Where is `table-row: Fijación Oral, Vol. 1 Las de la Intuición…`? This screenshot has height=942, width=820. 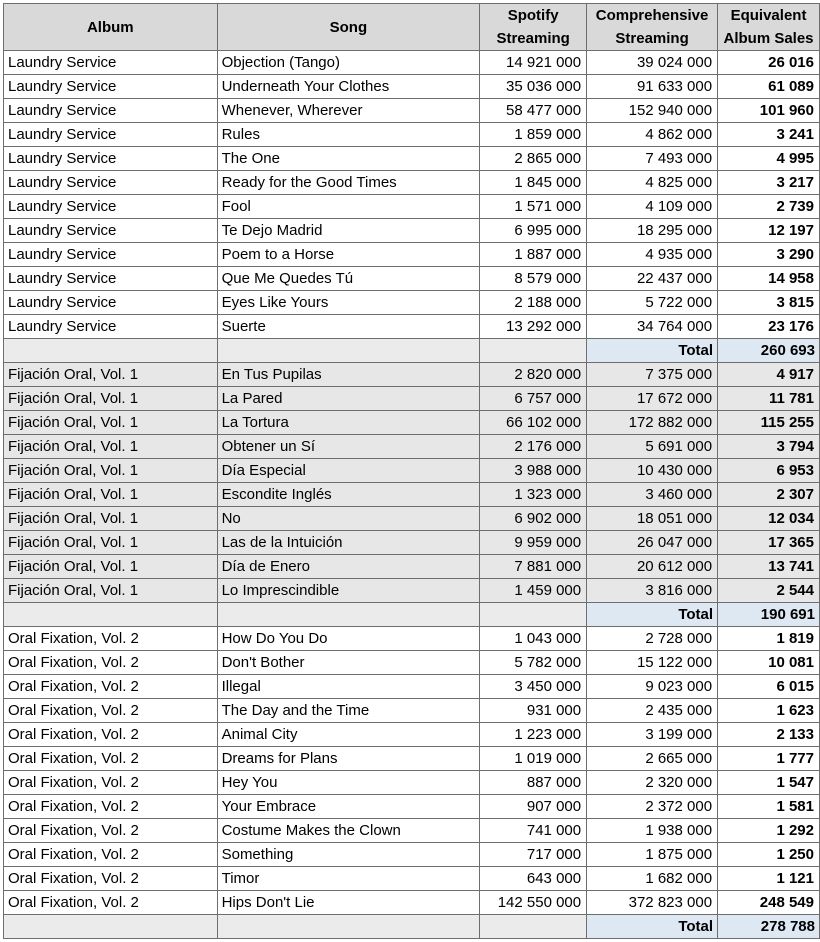
table-row: Fijación Oral, Vol. 1 Las de la Intuición… is located at coordinates (411, 542).